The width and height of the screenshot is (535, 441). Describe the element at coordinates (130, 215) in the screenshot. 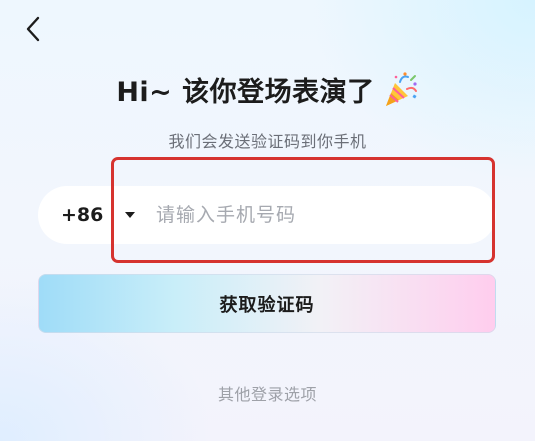

I see `caret-down-icon` at that location.